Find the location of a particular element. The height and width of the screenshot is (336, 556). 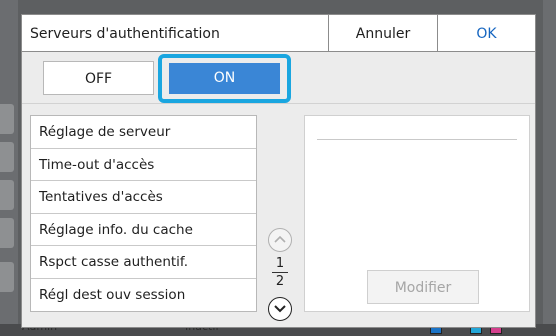

off-option: OFF is located at coordinates (98, 78).